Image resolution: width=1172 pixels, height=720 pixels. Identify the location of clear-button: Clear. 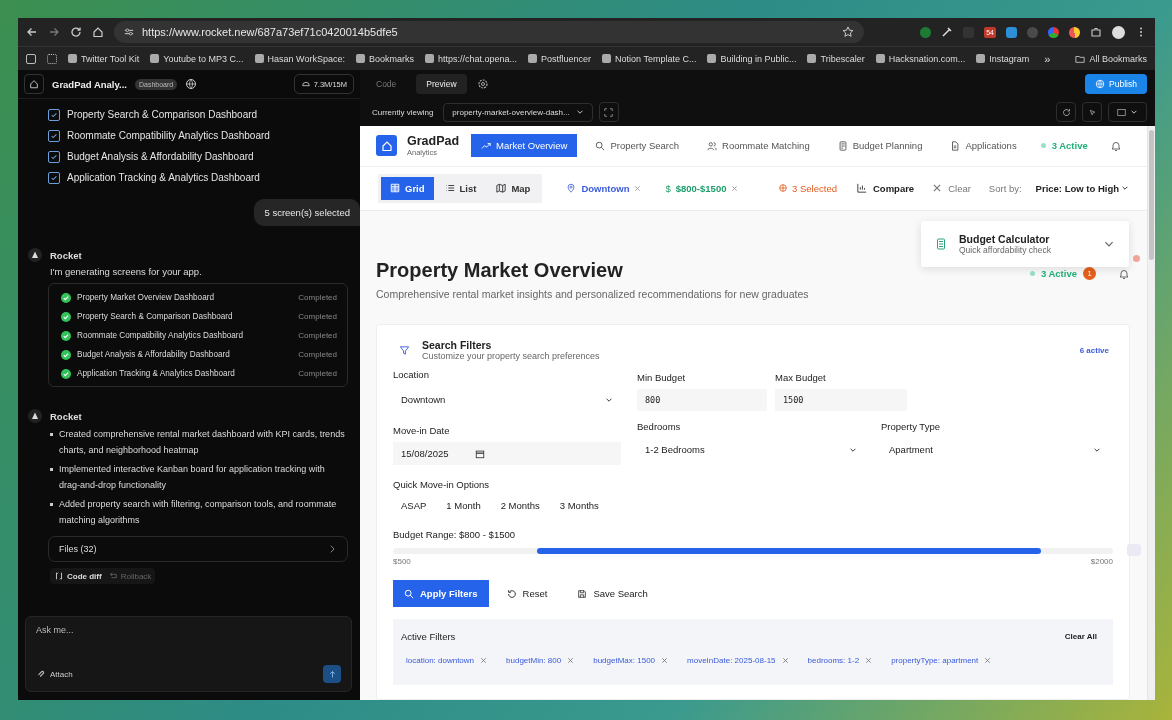
(951, 188).